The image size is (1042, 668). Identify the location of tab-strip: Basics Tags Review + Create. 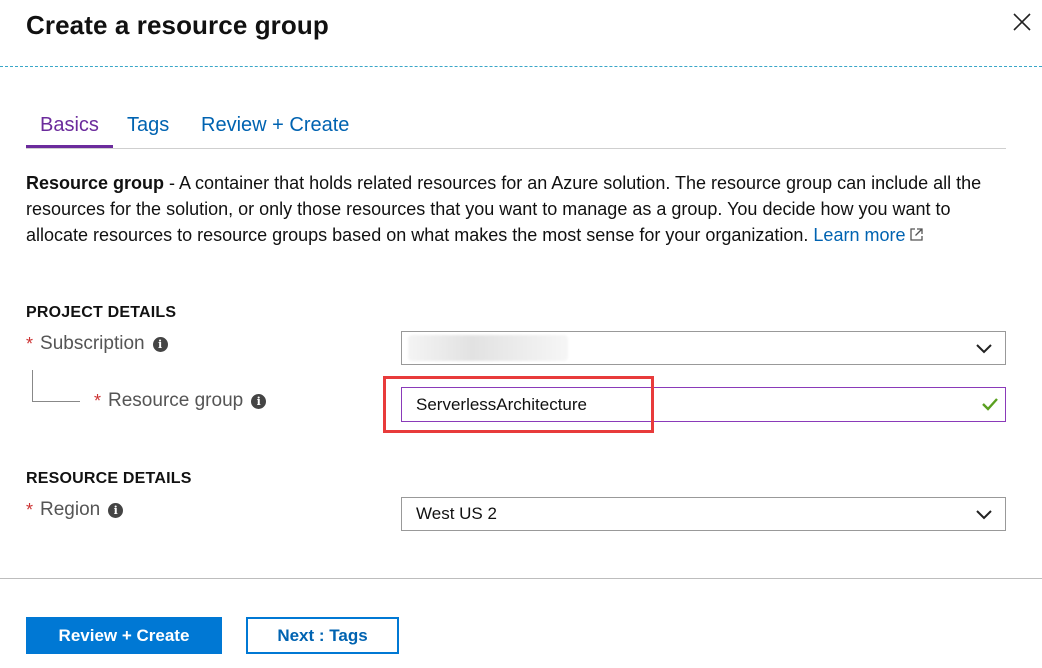
(516, 130).